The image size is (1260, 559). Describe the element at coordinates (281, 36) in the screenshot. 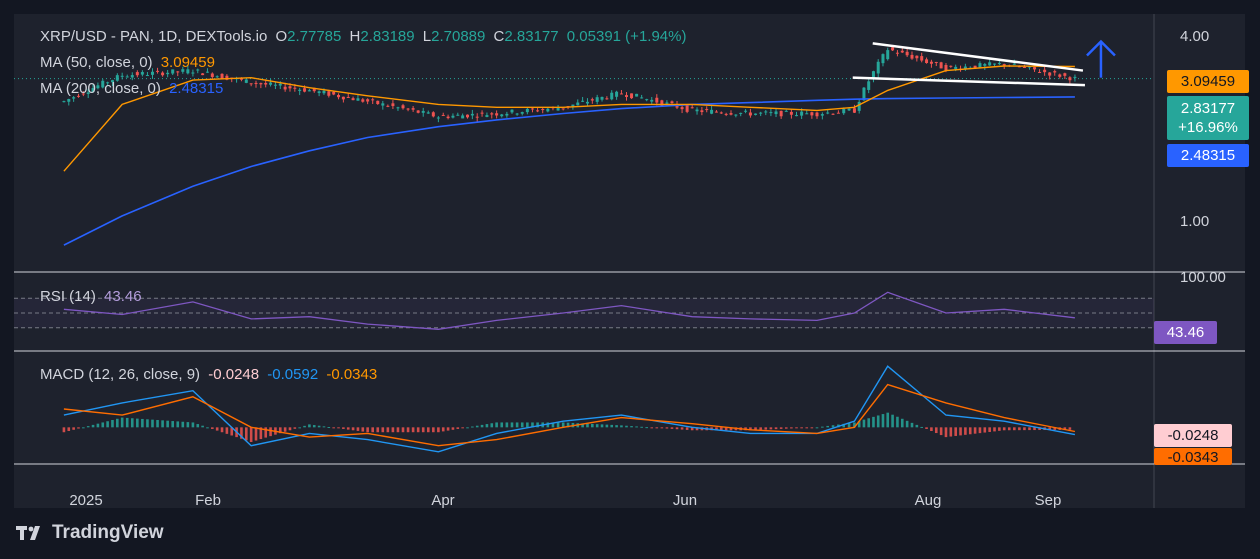

I see `open-label: O` at that location.